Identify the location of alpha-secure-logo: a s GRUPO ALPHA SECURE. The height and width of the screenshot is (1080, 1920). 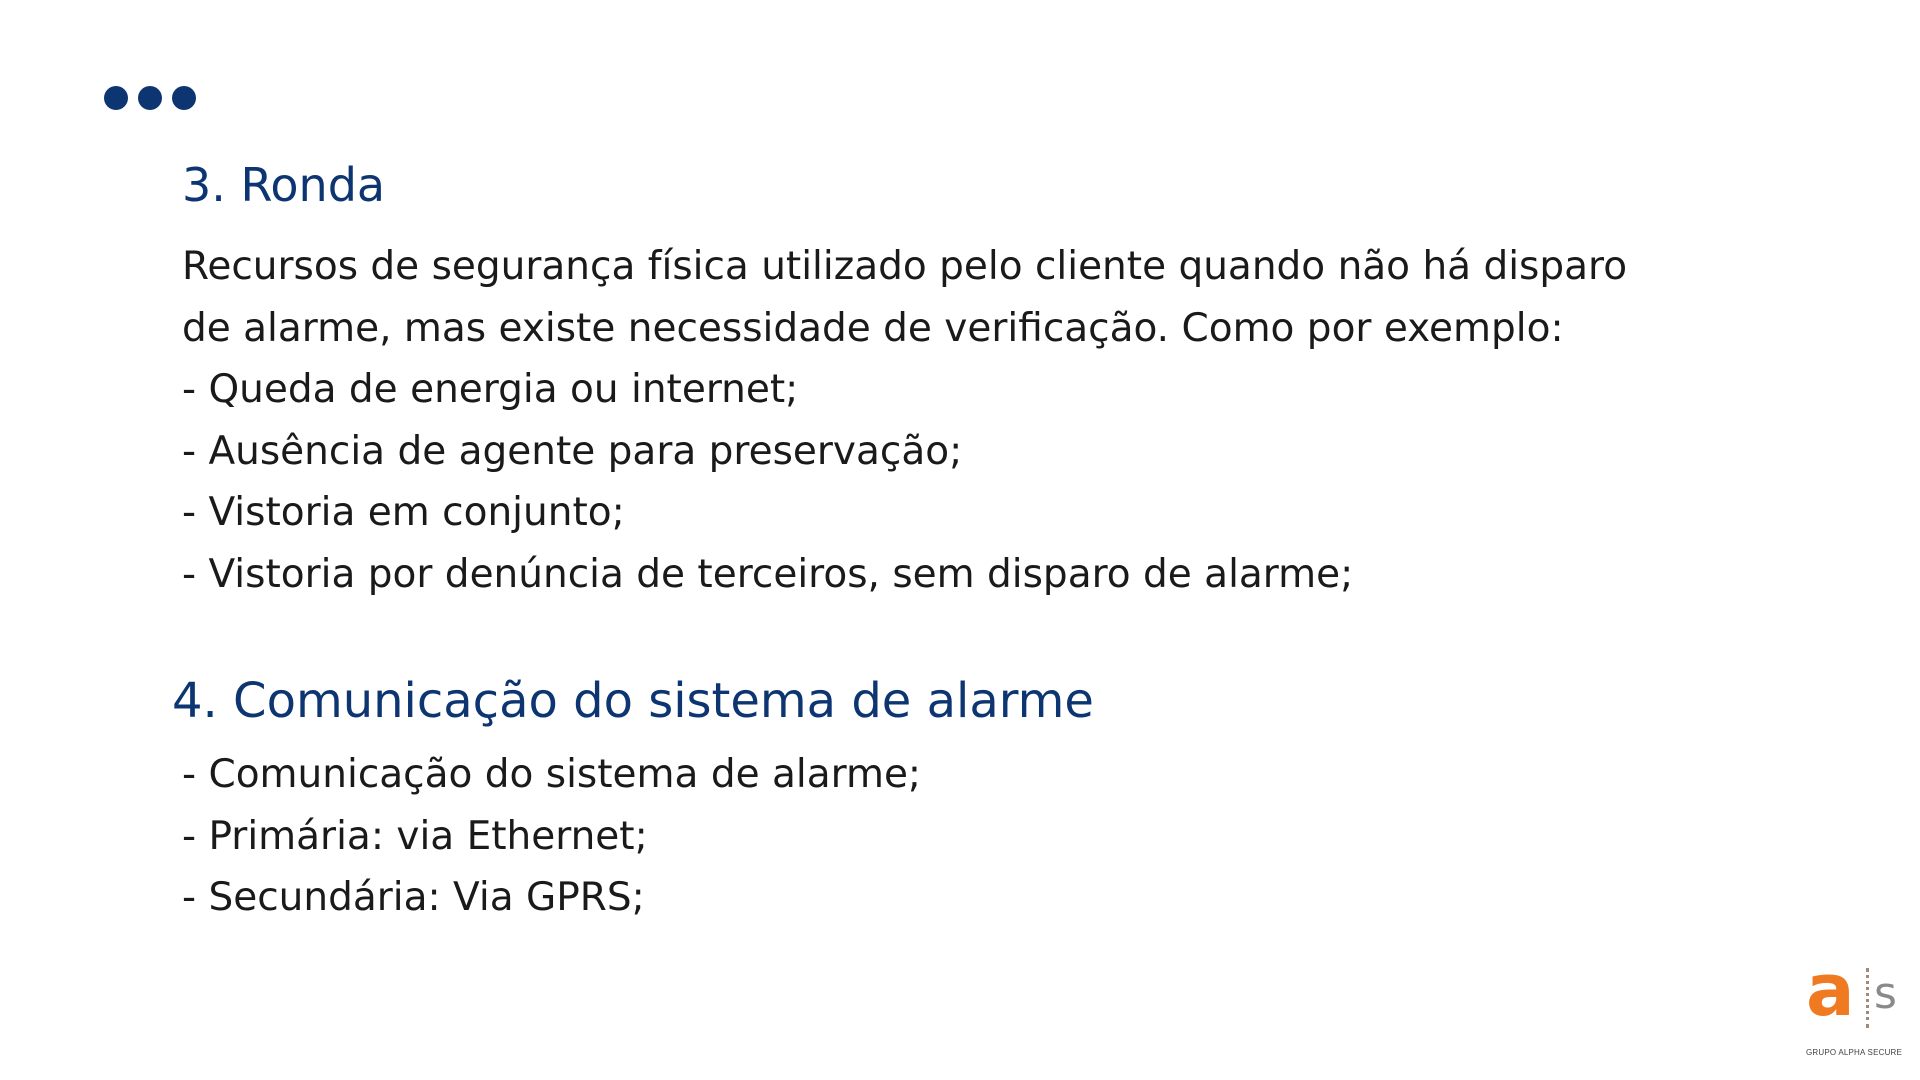
(1854, 1007).